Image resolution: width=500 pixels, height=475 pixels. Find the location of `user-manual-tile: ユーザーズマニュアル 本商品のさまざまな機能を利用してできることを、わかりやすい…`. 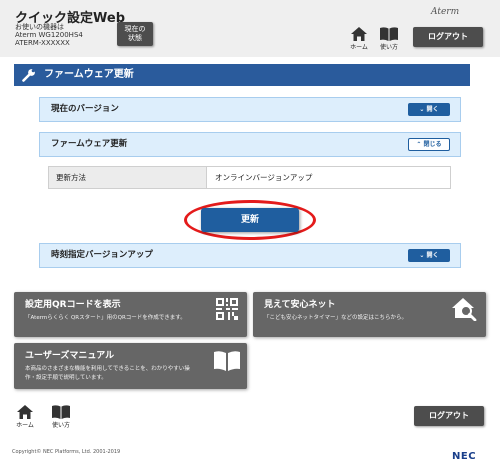

user-manual-tile: ユーザーズマニュアル 本商品のさまざまな機能を利用してできることを、わかりやすい… is located at coordinates (130, 366).